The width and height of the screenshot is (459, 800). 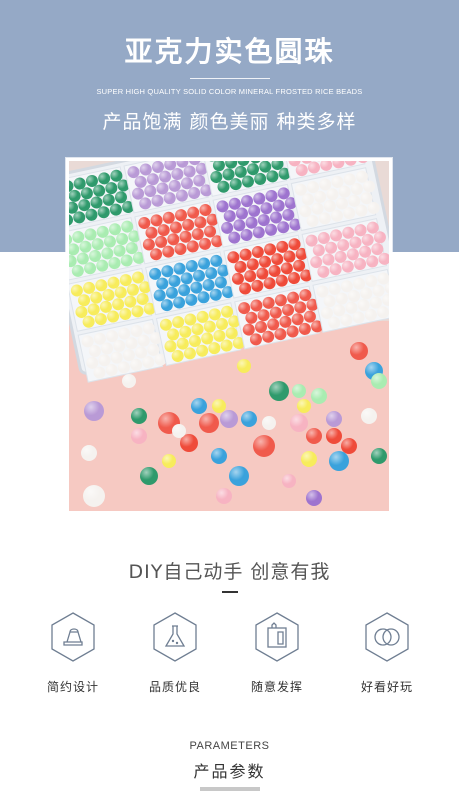 I want to click on creativity-icon, so click(x=277, y=637).